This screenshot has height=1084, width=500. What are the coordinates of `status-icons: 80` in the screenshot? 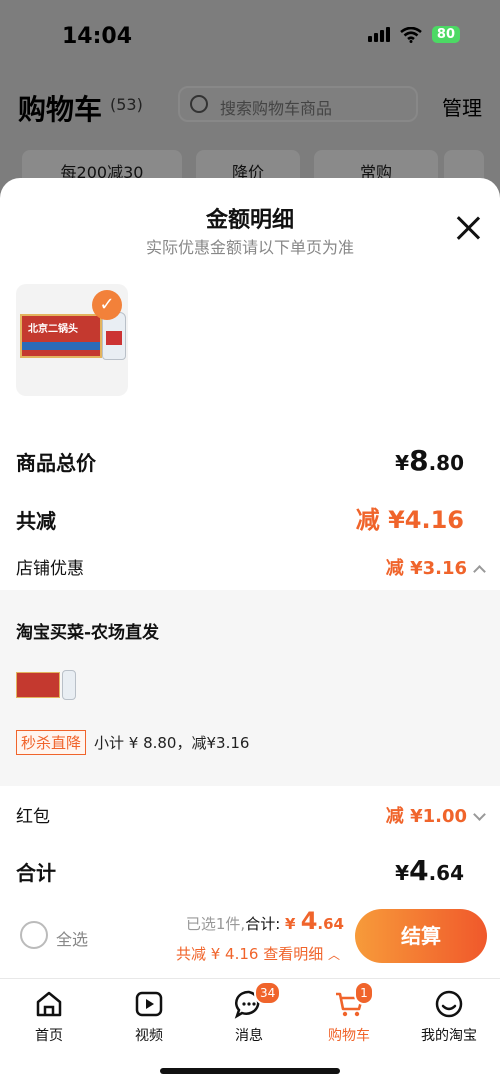 It's located at (413, 34).